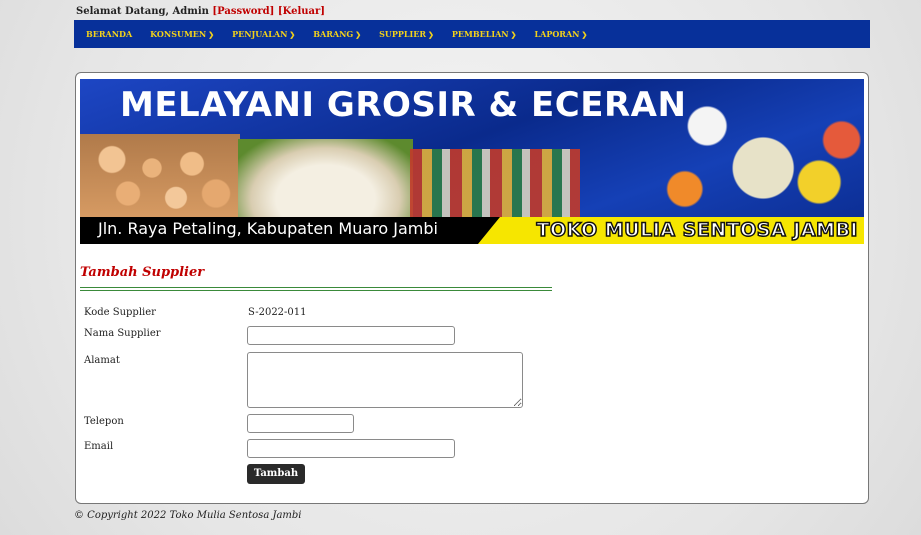 The image size is (921, 535). Describe the element at coordinates (122, 333) in the screenshot. I see `nama-supplier-label: Nama Supplier` at that location.